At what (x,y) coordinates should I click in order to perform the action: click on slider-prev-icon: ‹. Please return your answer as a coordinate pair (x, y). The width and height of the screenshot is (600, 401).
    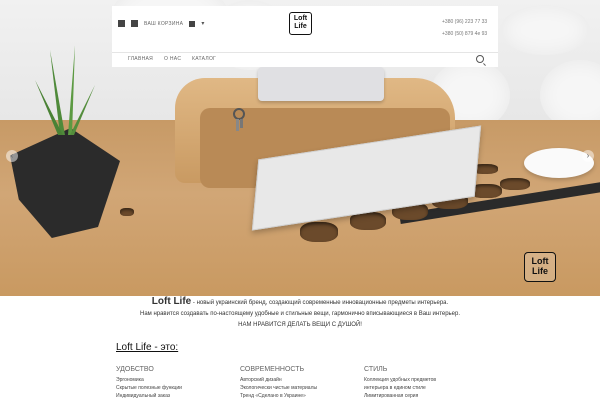
    Looking at the image, I should click on (12, 156).